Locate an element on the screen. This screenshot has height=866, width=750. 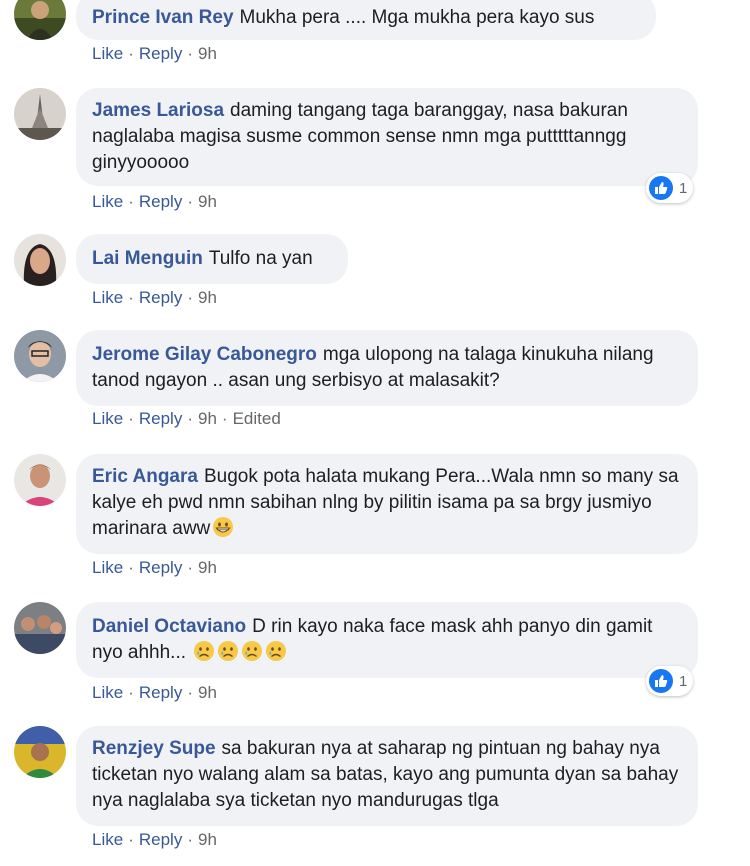
comment-text: Mukha pera .... Mga mukha pera kayo sus is located at coordinates (417, 17).